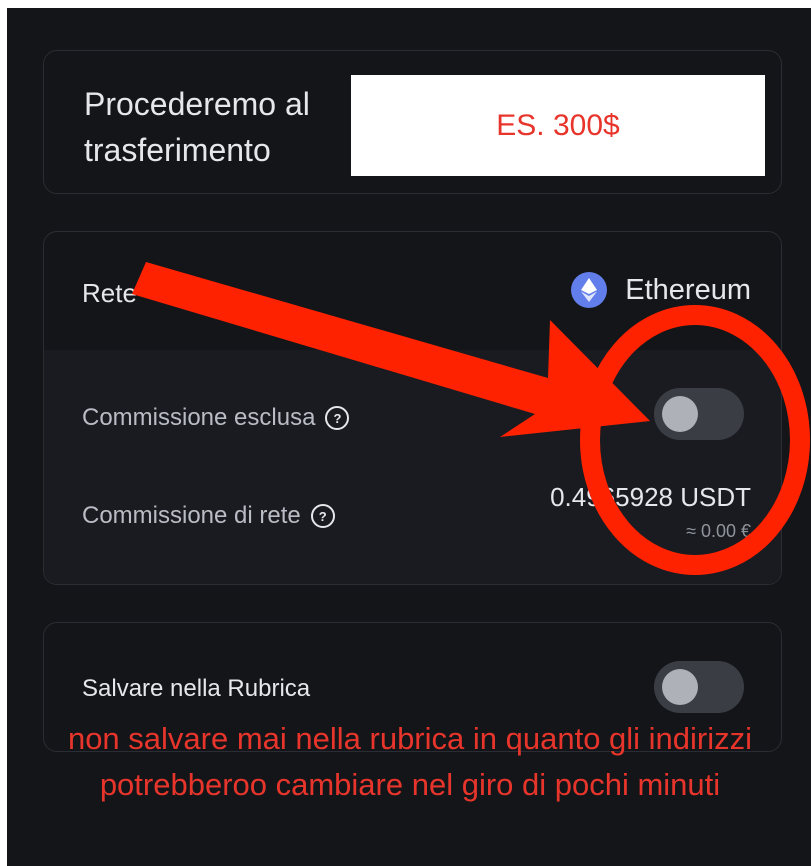 Image resolution: width=811 pixels, height=866 pixels. What do you see at coordinates (391, 349) in the screenshot?
I see `red-arrow-annotation` at bounding box center [391, 349].